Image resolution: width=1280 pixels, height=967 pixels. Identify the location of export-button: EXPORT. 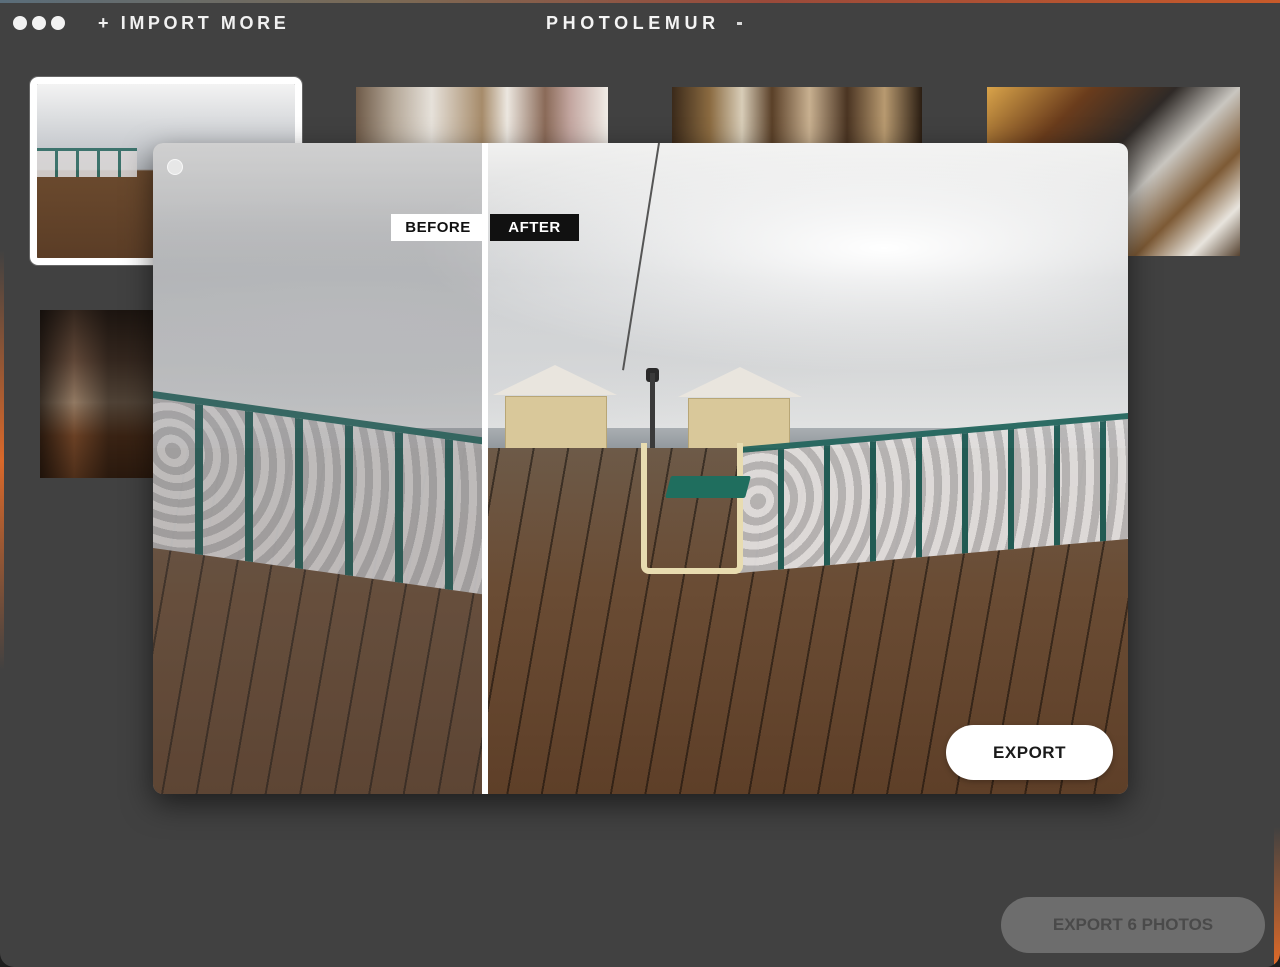
(1029, 752).